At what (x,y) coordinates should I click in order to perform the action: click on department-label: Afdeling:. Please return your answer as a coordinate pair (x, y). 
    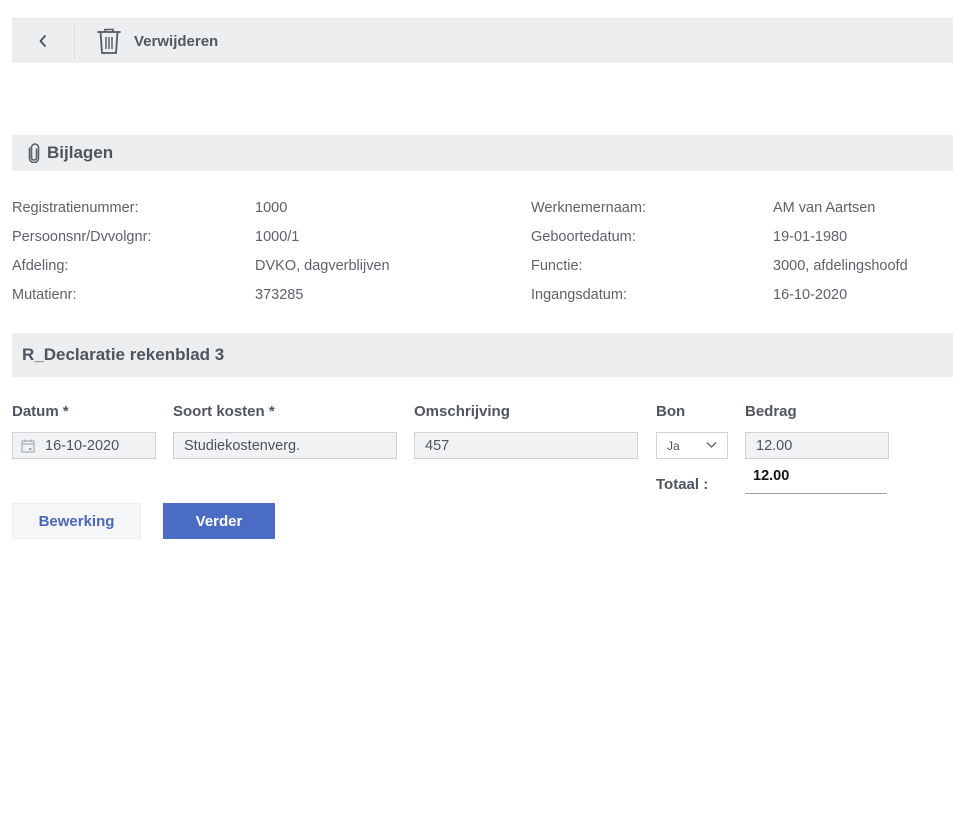
    Looking at the image, I should click on (40, 266).